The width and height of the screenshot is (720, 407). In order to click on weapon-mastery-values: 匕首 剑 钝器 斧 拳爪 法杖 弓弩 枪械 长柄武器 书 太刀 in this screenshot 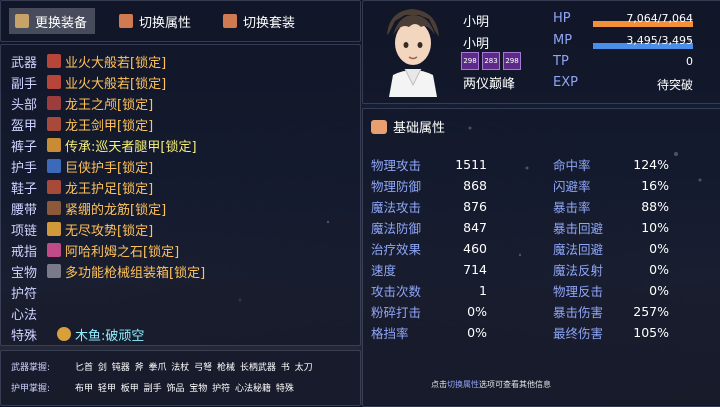, I will do `click(194, 367)`.